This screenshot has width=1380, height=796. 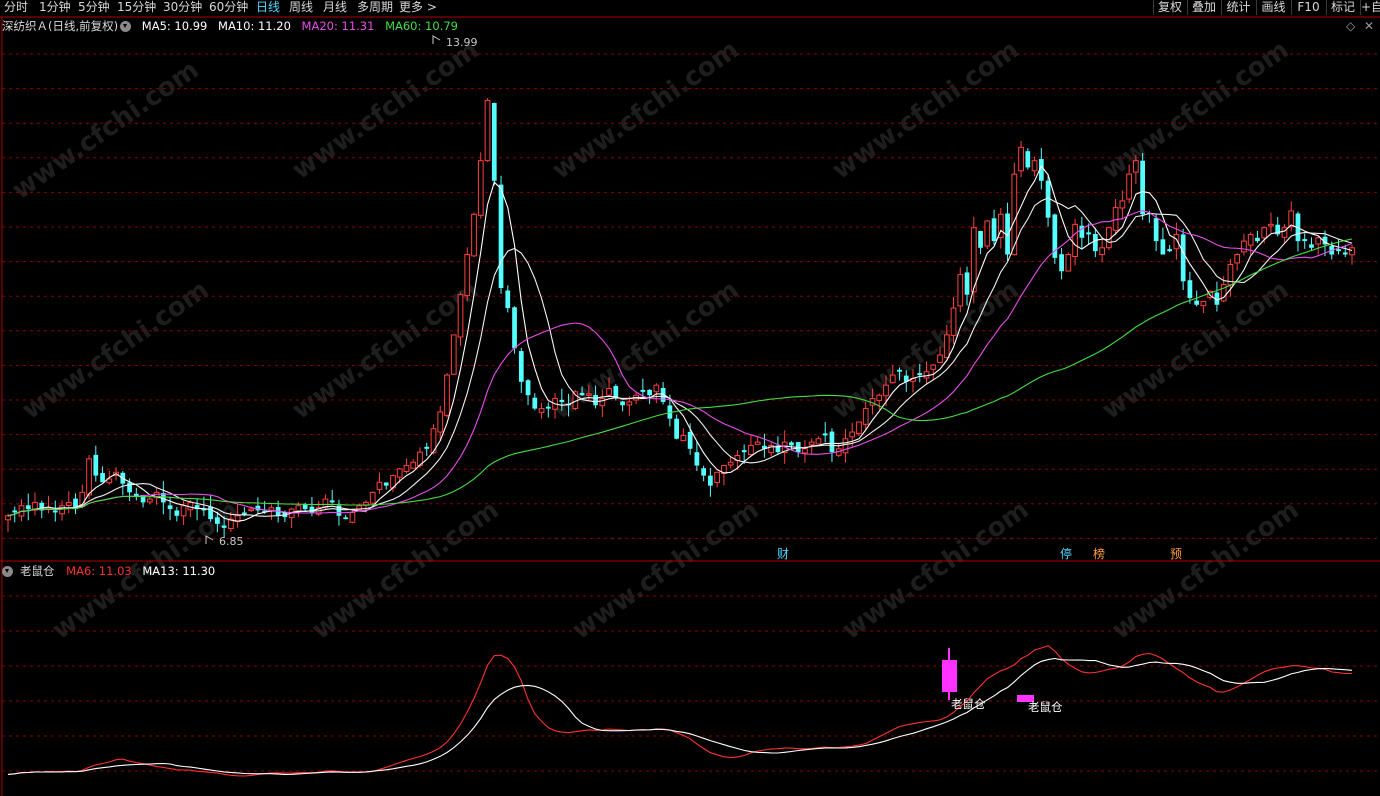 I want to click on event-marker-billboard: 榜, so click(x=1099, y=553).